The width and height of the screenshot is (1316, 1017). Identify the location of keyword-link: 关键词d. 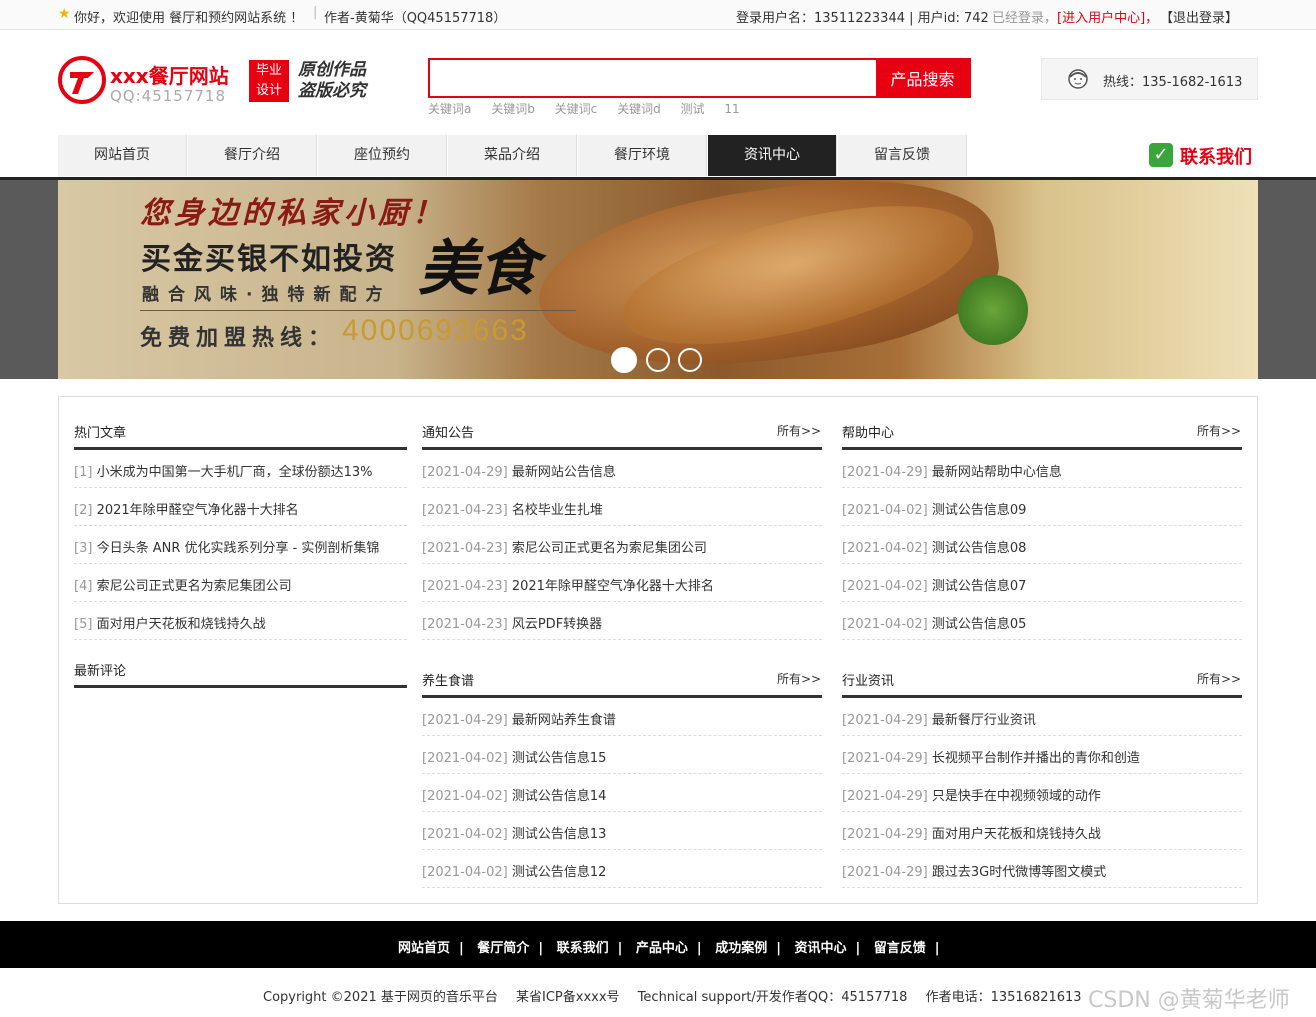
(639, 109).